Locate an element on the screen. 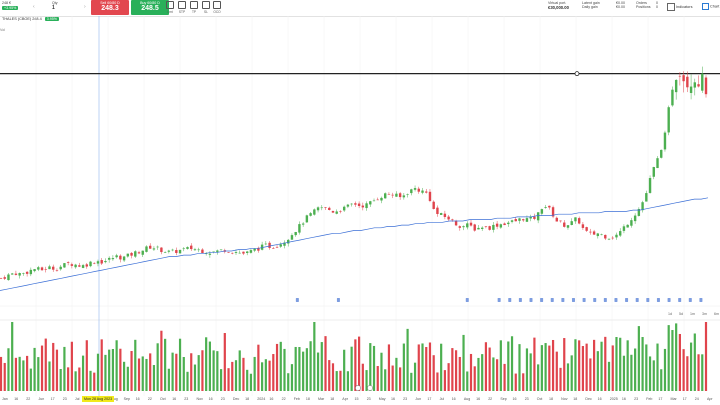 The height and width of the screenshot is (405, 720). indicators-button: Indicators is located at coordinates (679, 7).